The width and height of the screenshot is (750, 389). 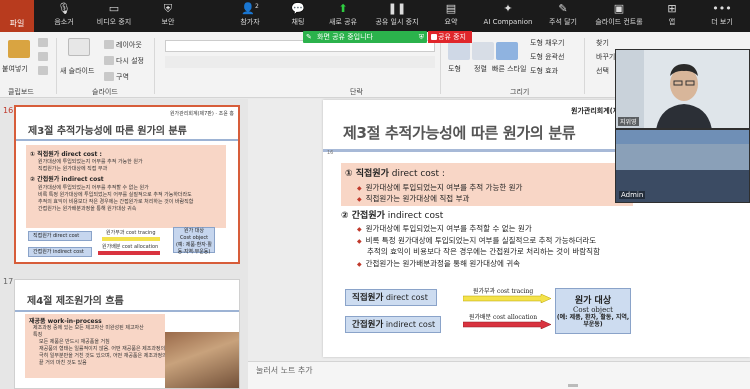 What do you see at coordinates (392, 214) in the screenshot?
I see `indirect-cost-heading: ② 간접원가 indirect cost` at bounding box center [392, 214].